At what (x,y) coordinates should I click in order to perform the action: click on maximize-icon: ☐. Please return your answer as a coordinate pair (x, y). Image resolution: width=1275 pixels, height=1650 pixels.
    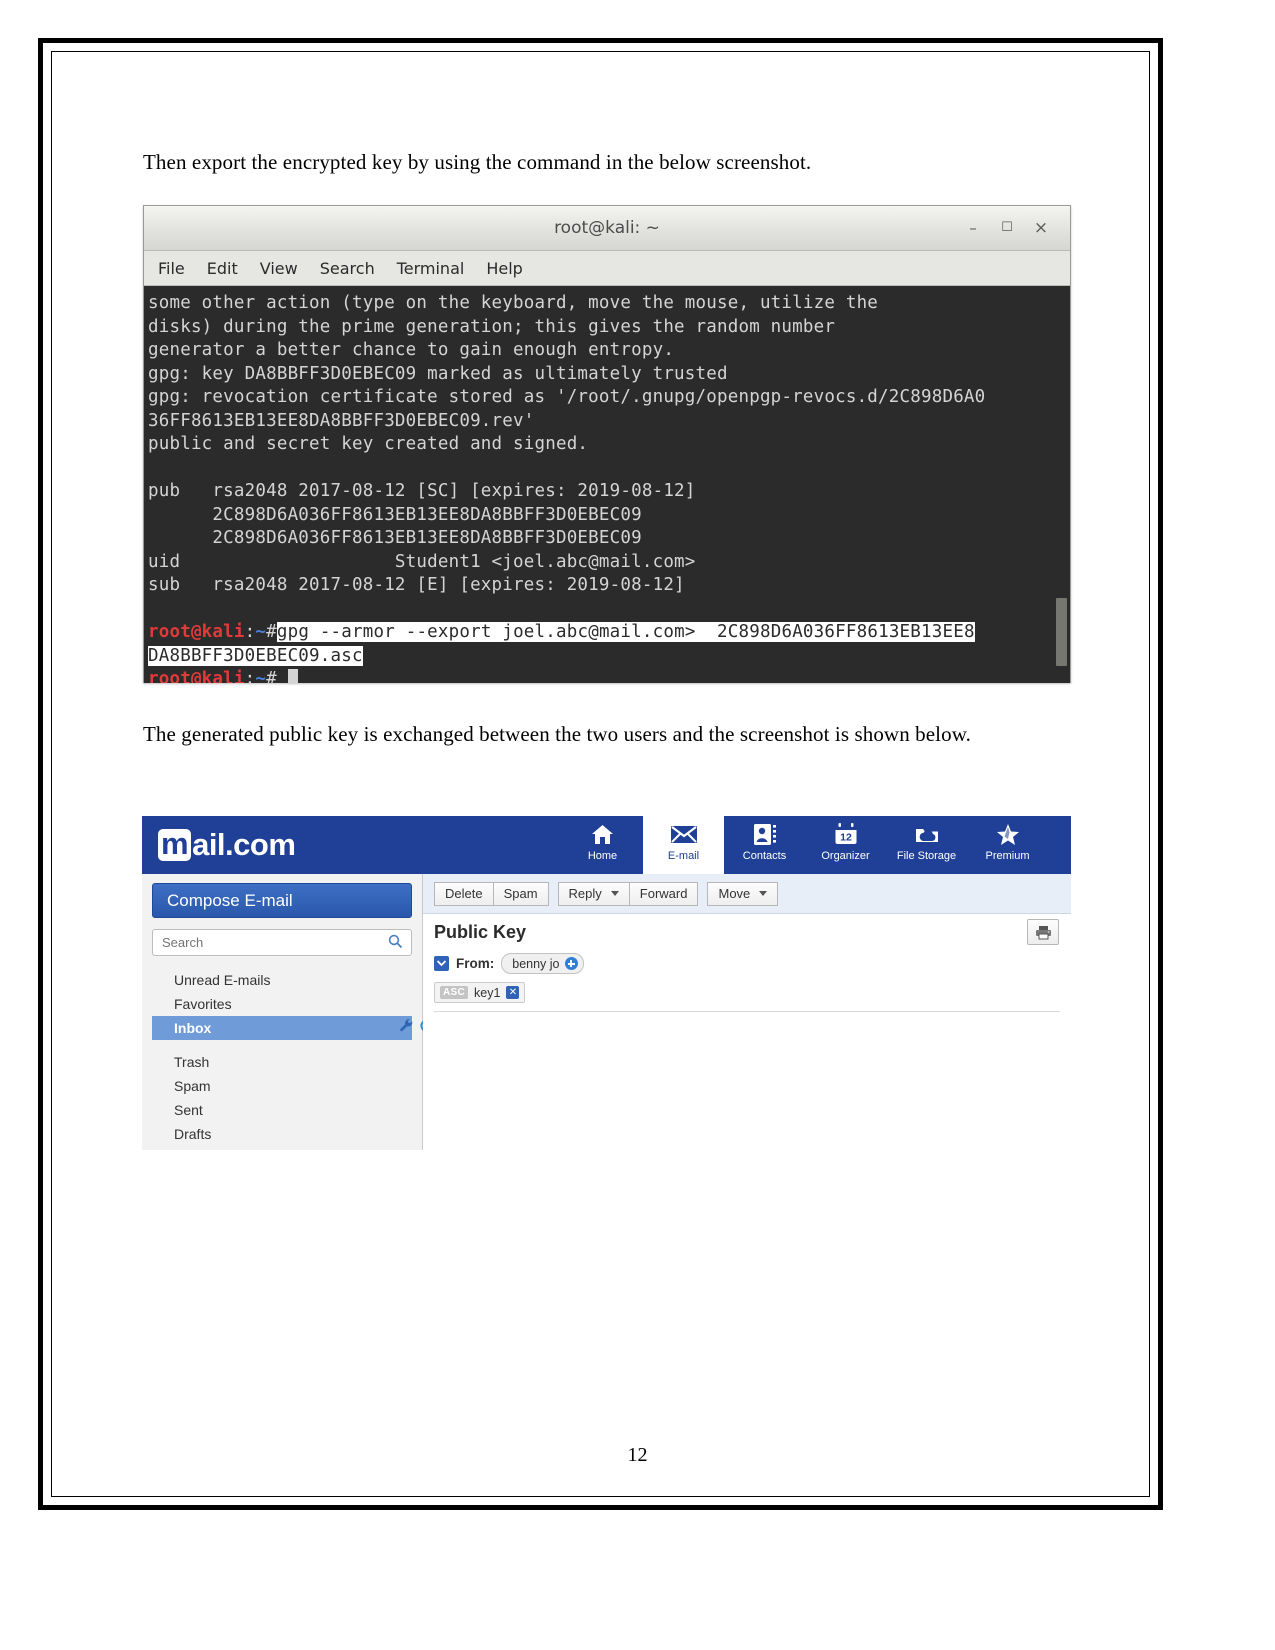
    Looking at the image, I should click on (1007, 228).